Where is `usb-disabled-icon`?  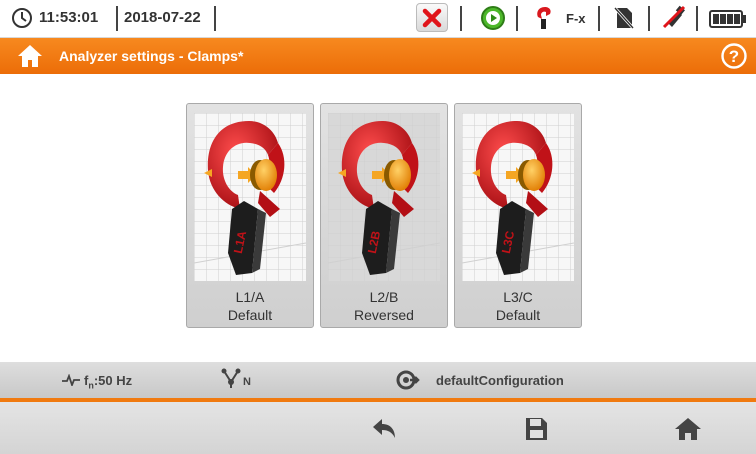
usb-disabled-icon is located at coordinates (674, 17).